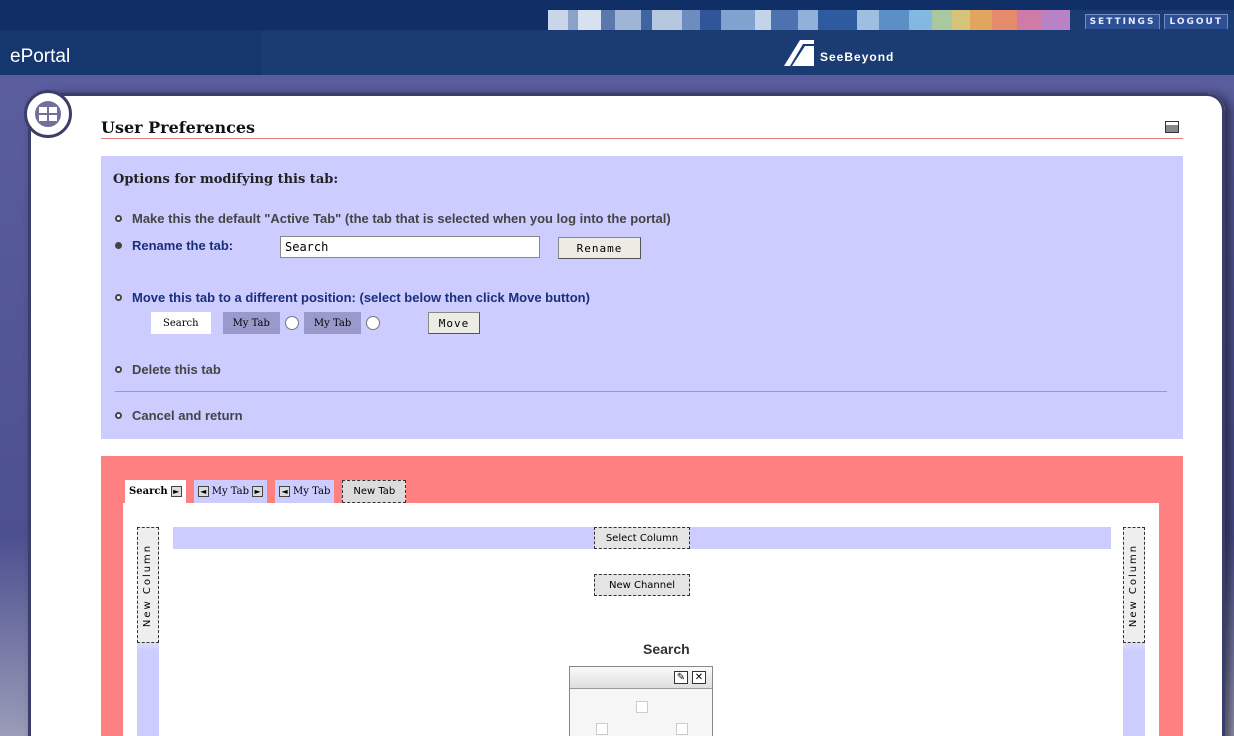 This screenshot has height=736, width=1234. I want to click on portal-menu-button, so click(48, 114).